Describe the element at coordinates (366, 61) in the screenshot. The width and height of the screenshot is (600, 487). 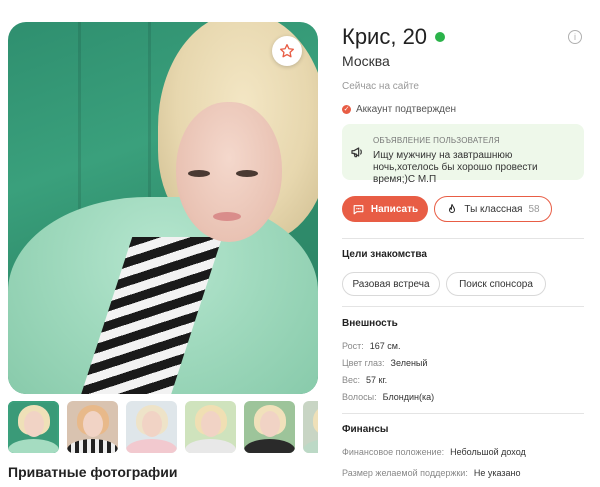
I see `profile-city: Москва` at that location.